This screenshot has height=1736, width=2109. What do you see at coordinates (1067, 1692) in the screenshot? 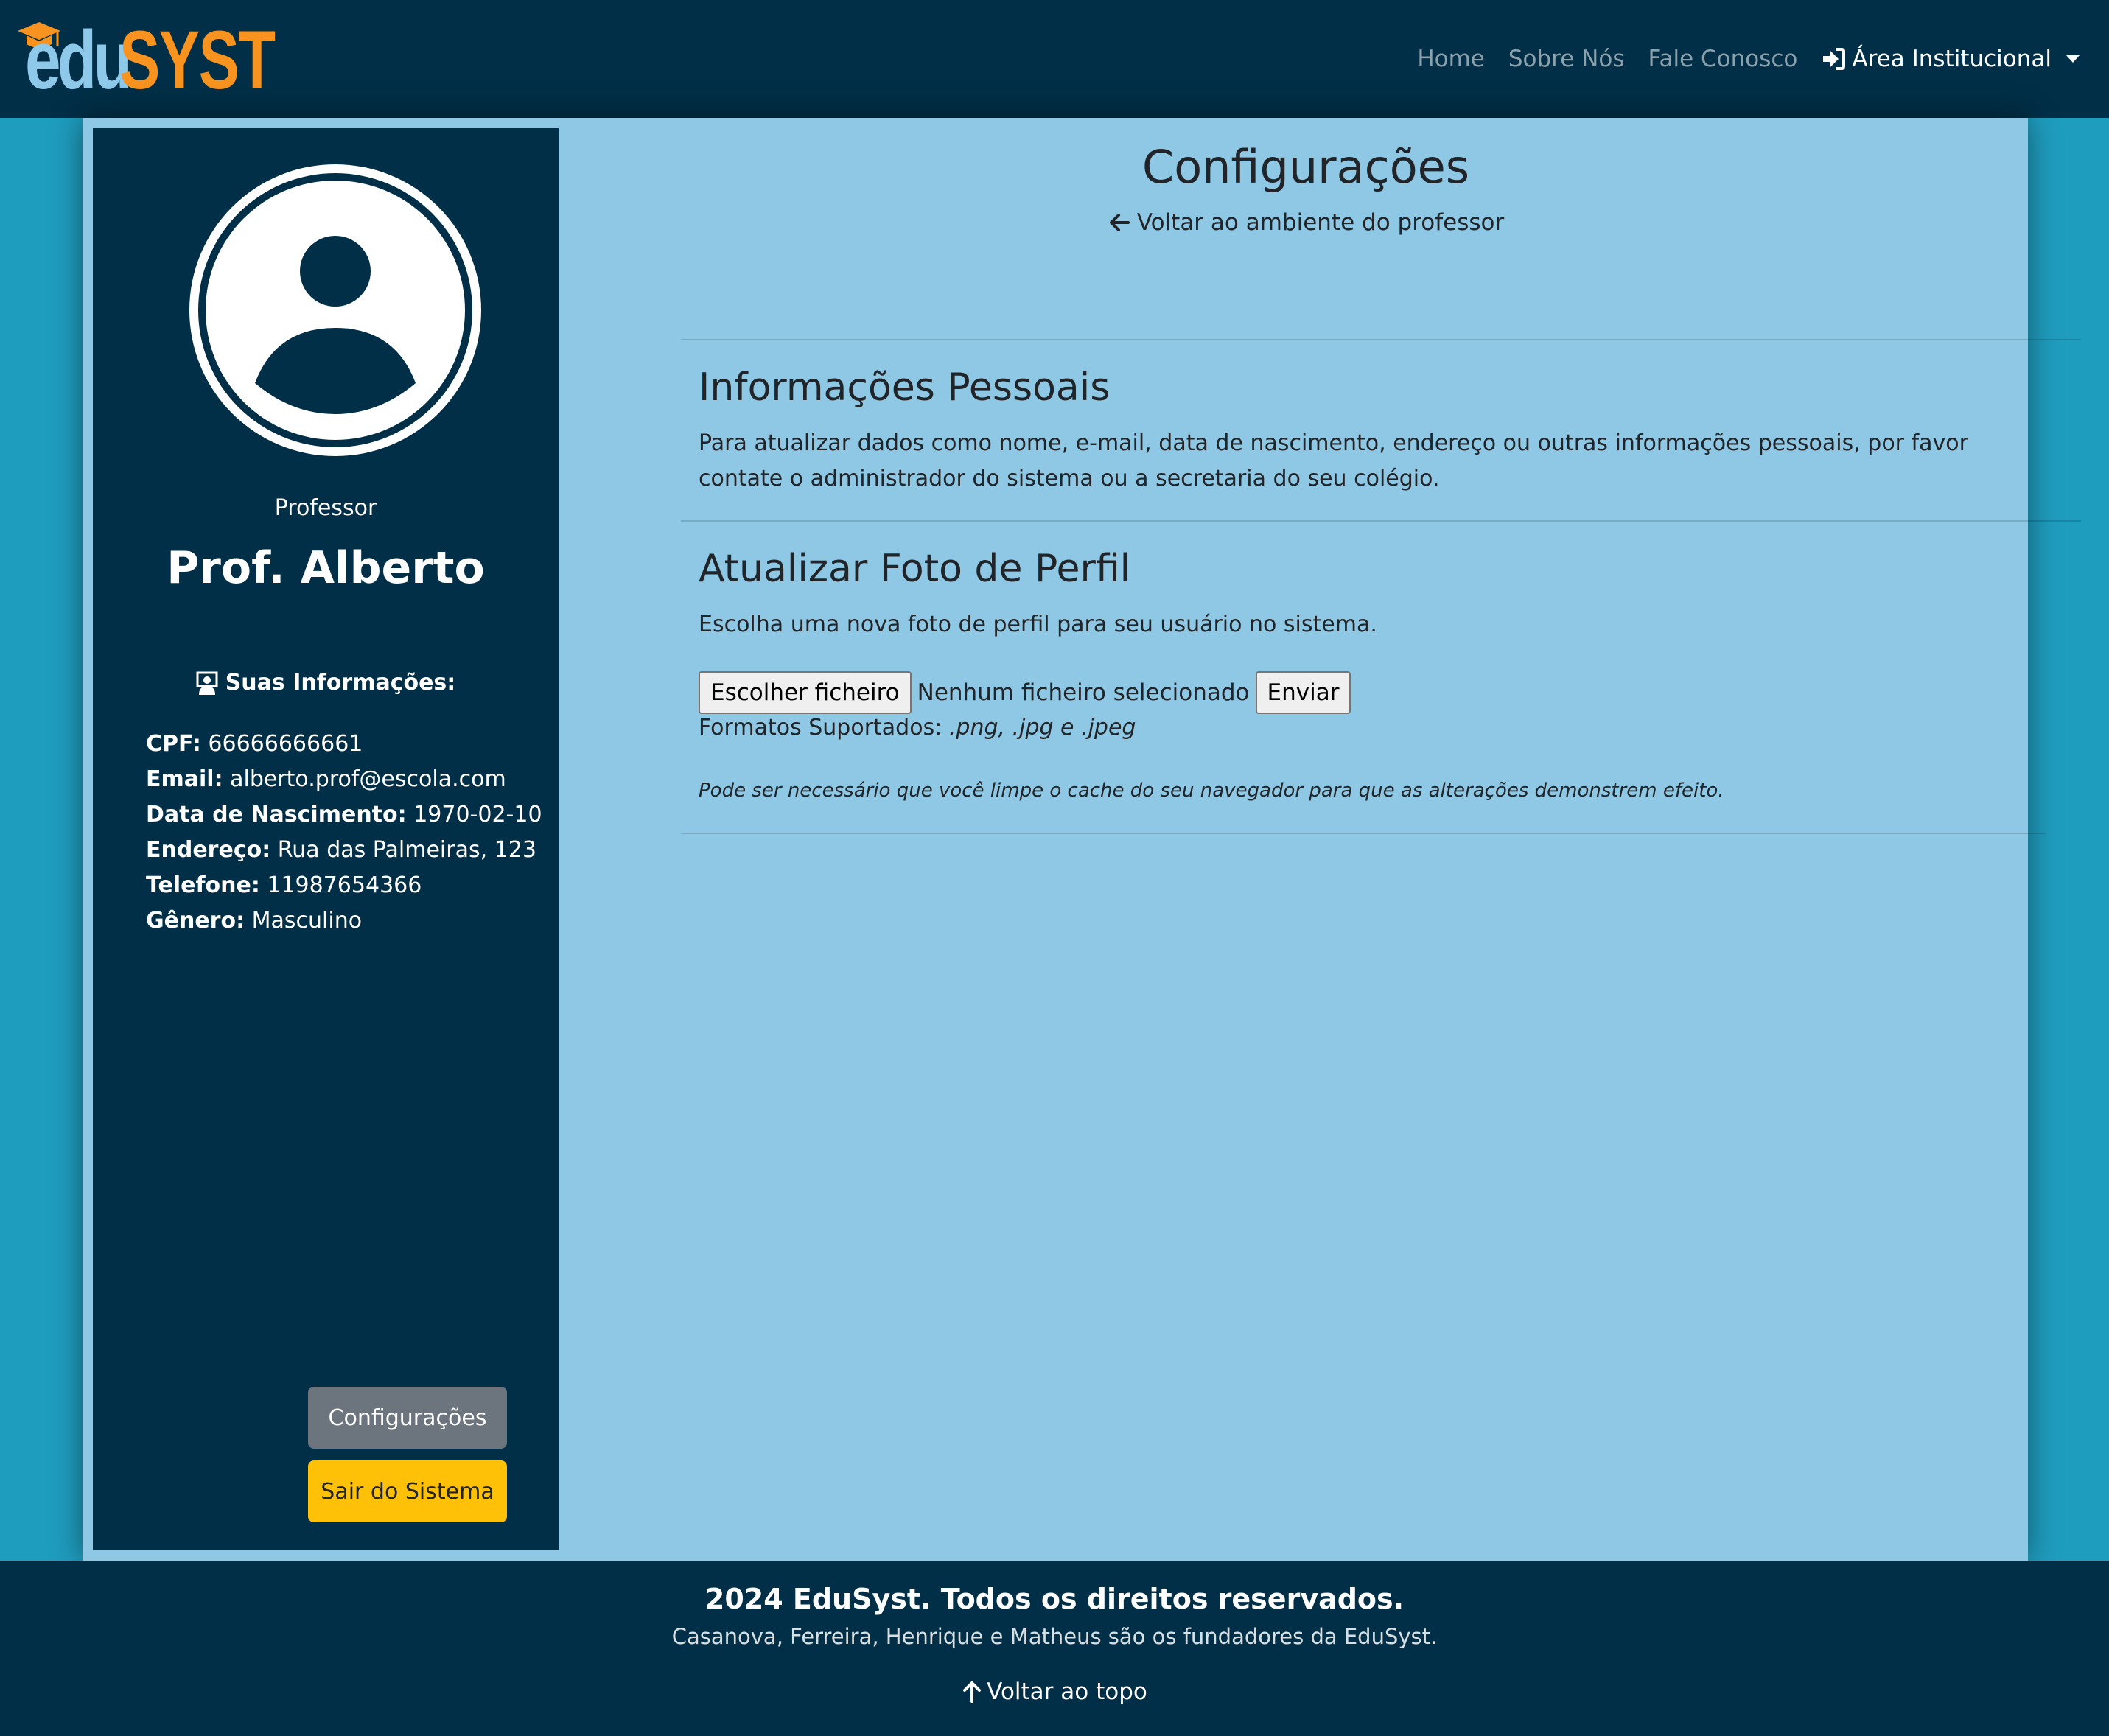
I see `back-to-top-label: Voltar ao topo` at bounding box center [1067, 1692].